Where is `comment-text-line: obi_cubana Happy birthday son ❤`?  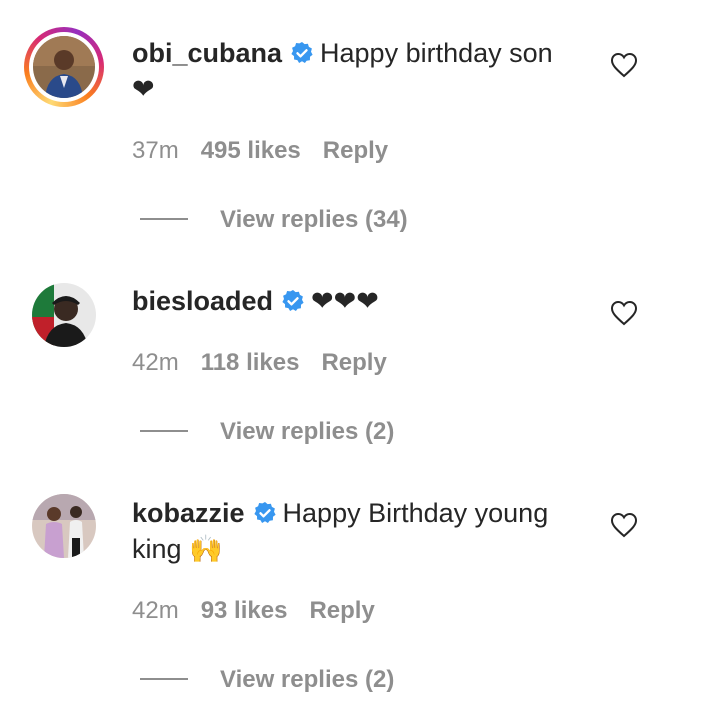
comment-text-line: obi_cubana Happy birthday son ❤ is located at coordinates (352, 71).